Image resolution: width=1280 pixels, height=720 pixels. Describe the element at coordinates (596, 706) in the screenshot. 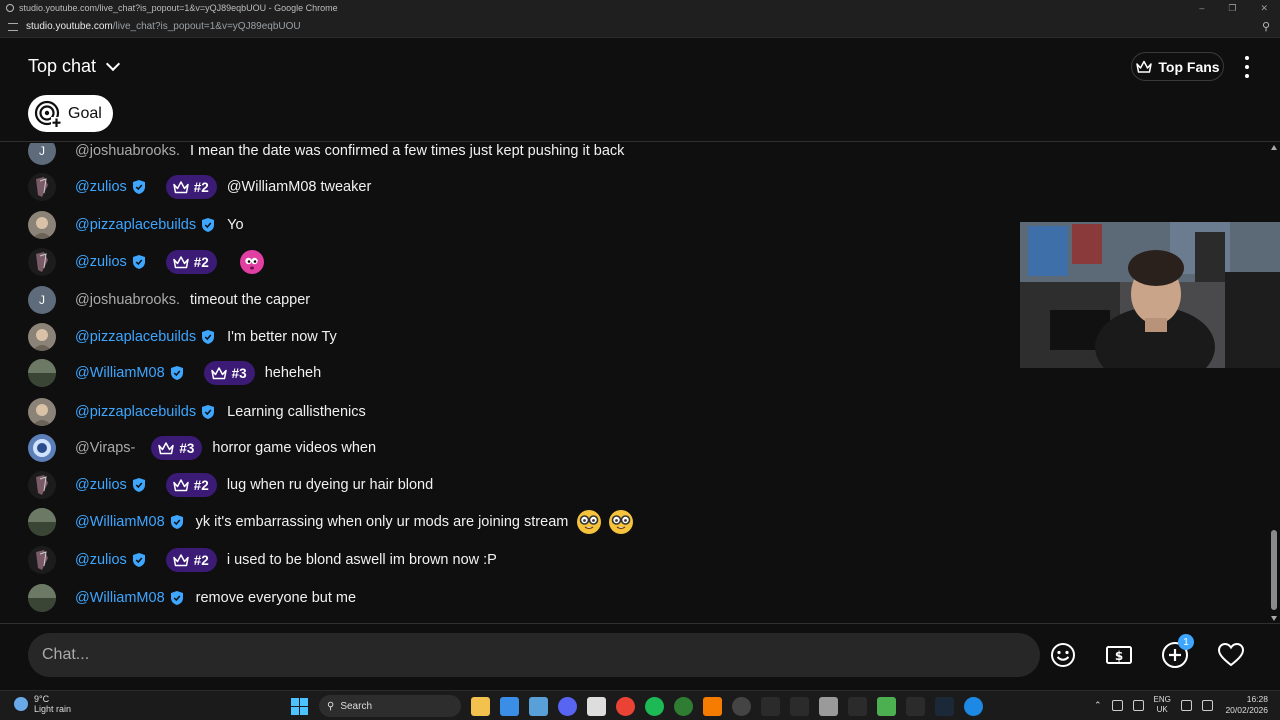

I see `notepad-icon` at that location.